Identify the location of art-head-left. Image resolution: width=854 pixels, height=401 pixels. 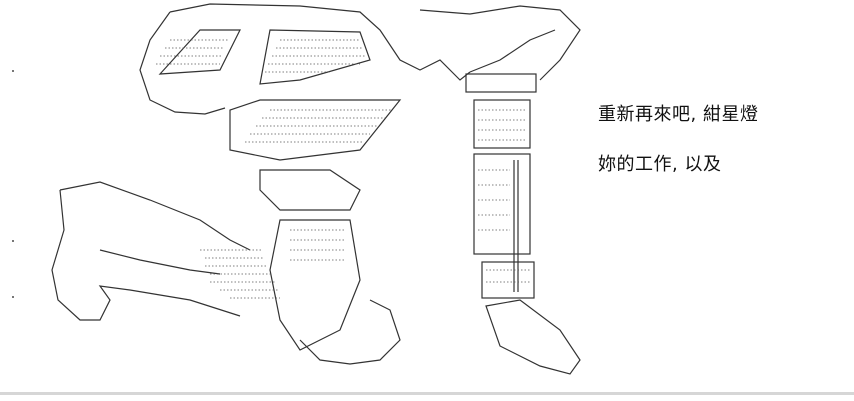
(182, 63).